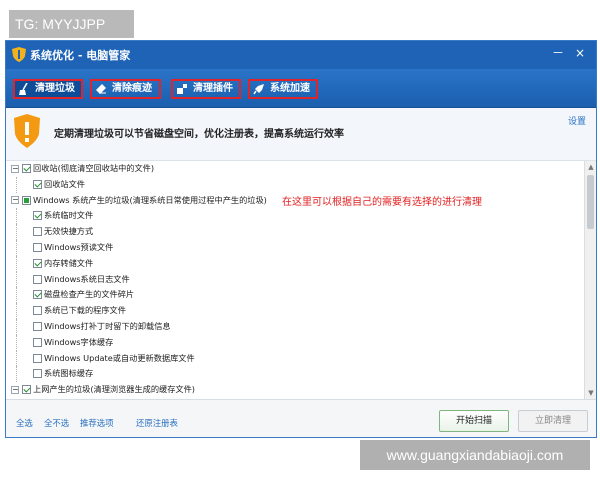 This screenshot has height=480, width=600. What do you see at coordinates (89, 294) in the screenshot?
I see `tree-item-label: 磁盘检查产生的文件碎片` at bounding box center [89, 294].